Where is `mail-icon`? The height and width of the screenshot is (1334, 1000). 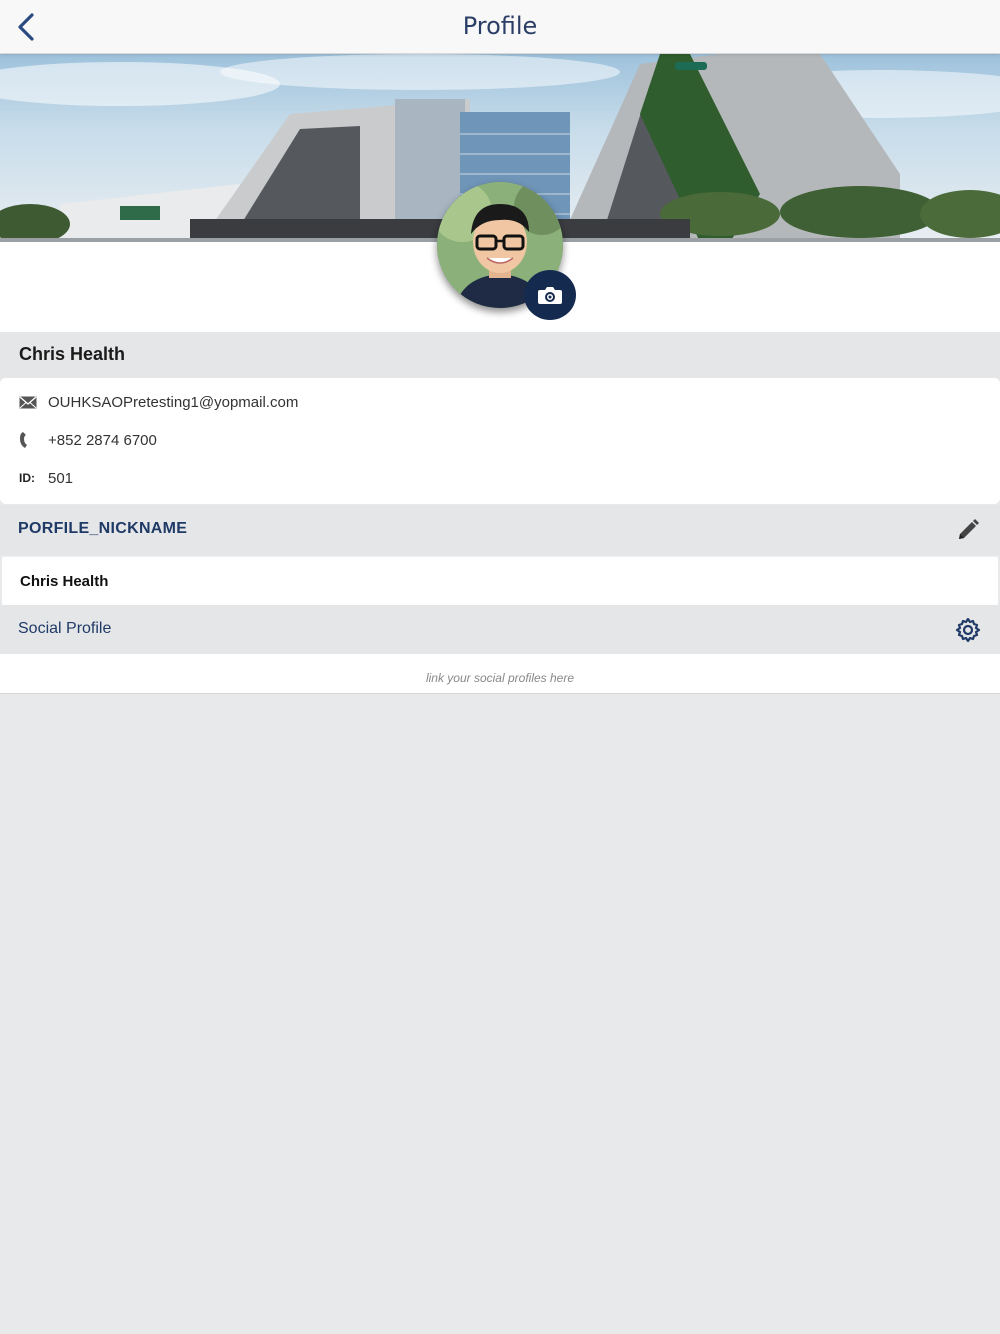
mail-icon is located at coordinates (29, 402).